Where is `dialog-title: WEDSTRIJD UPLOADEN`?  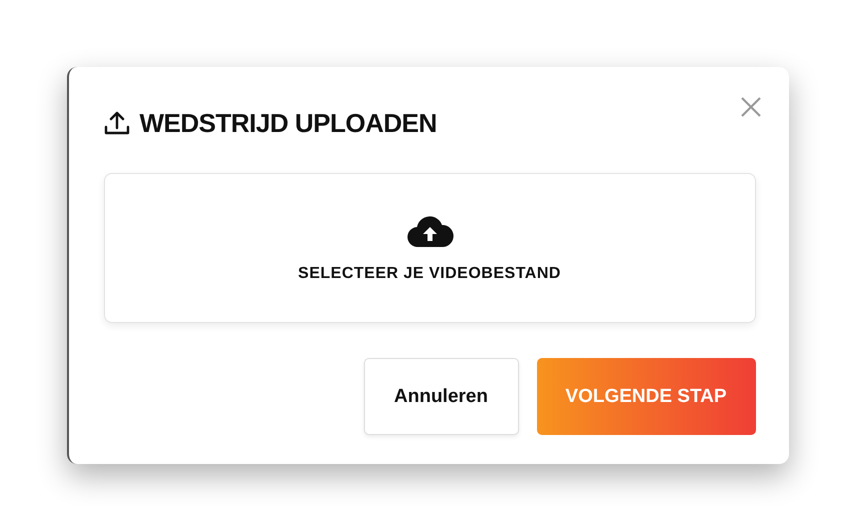 dialog-title: WEDSTRIJD UPLOADEN is located at coordinates (288, 123).